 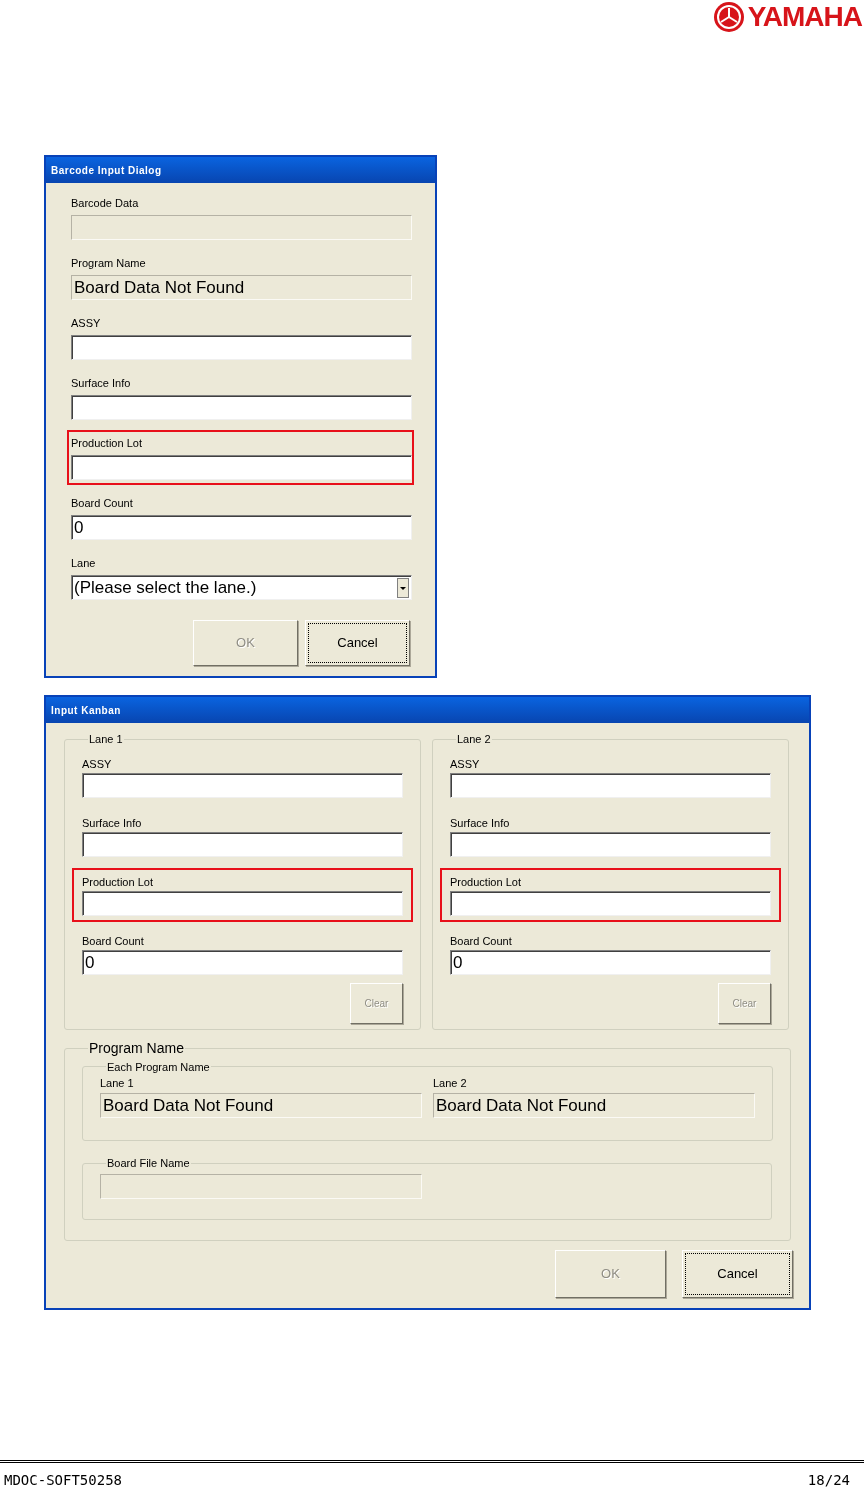 What do you see at coordinates (474, 739) in the screenshot?
I see `group-label: Lane 2` at bounding box center [474, 739].